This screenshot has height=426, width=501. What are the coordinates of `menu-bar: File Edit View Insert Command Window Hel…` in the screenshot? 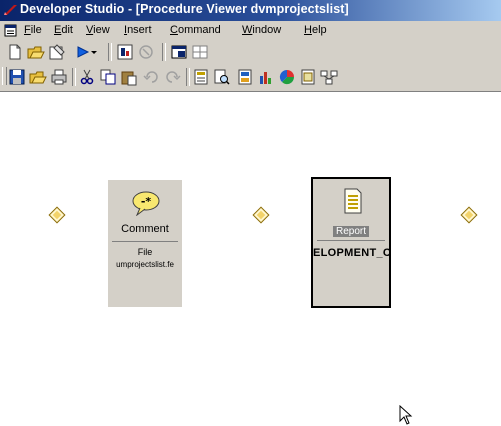 It's located at (250, 30).